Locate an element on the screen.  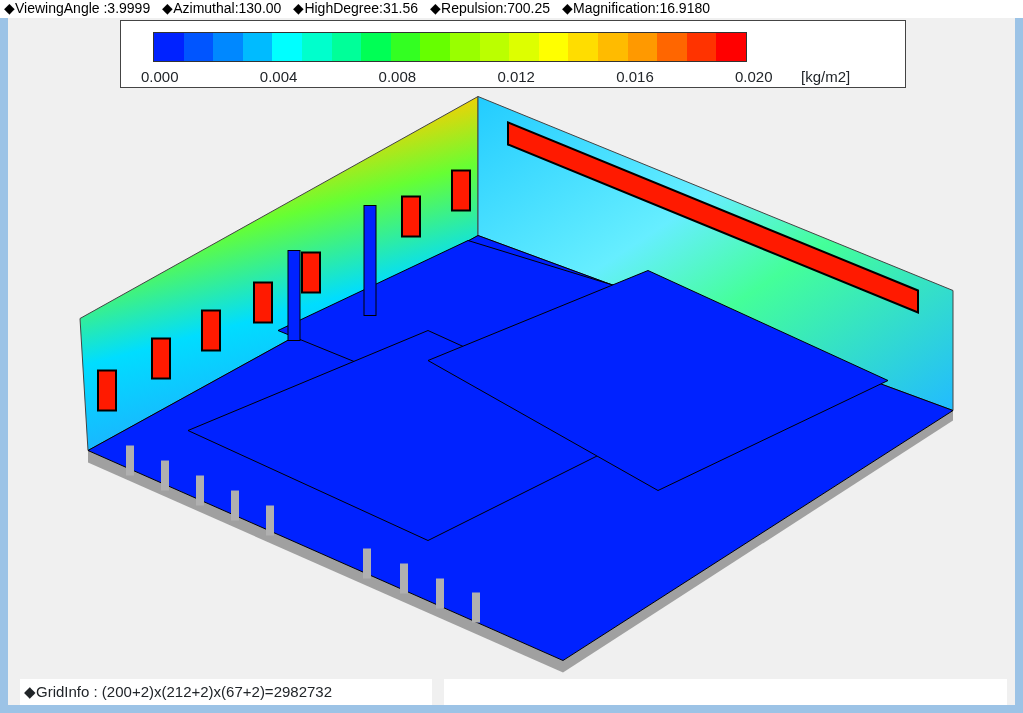
tick-label: 0.012 is located at coordinates (516, 77).